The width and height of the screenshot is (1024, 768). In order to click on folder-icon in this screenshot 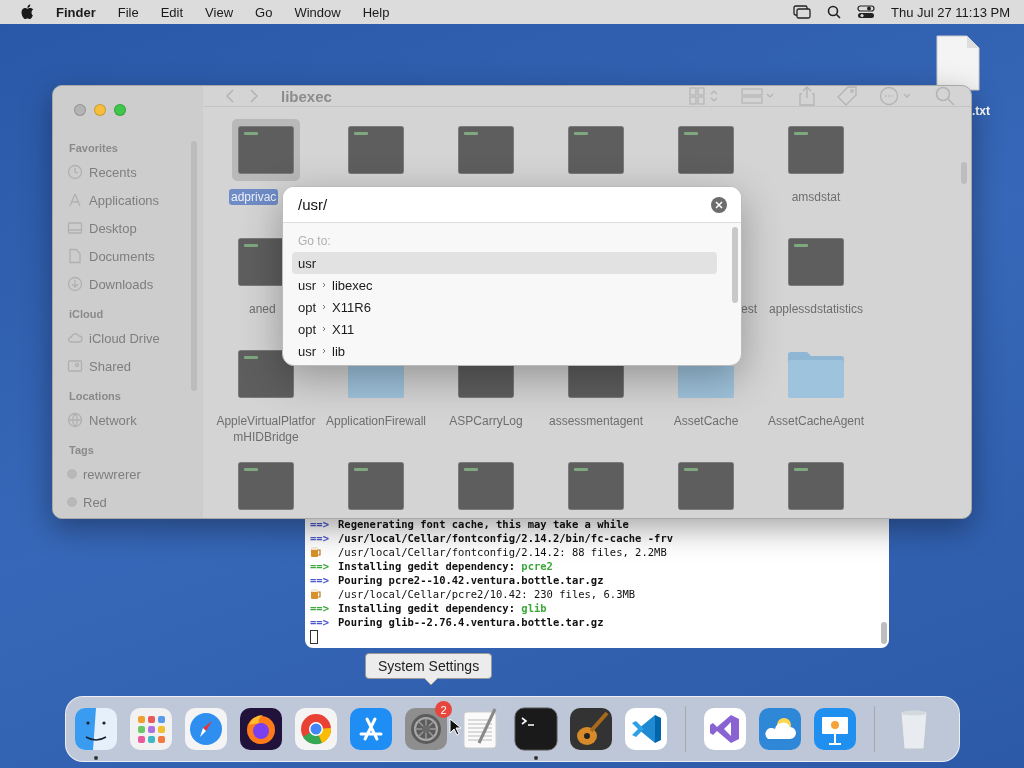, I will do `click(816, 374)`.